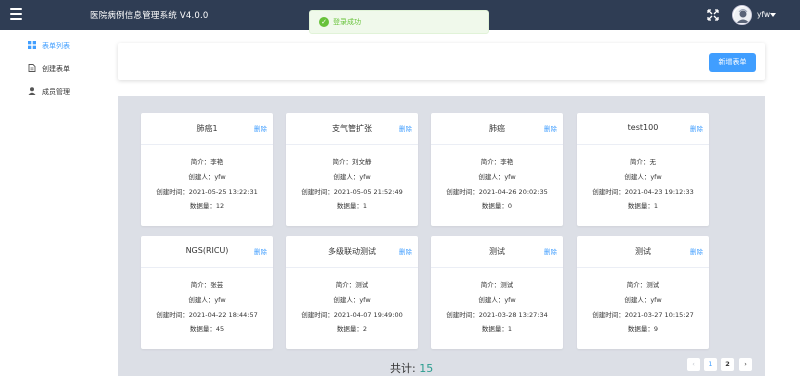  What do you see at coordinates (763, 14) in the screenshot?
I see `user-name: yfw` at bounding box center [763, 14].